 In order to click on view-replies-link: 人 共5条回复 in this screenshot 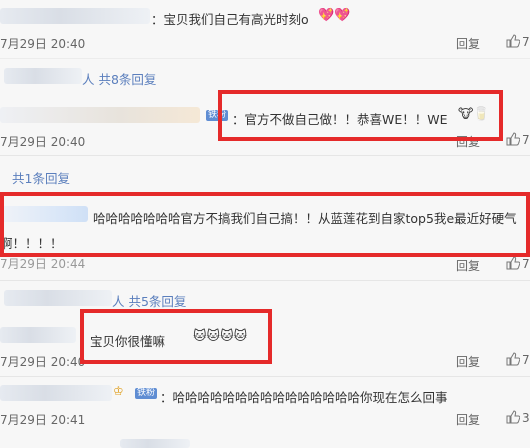, I will do `click(149, 300)`.